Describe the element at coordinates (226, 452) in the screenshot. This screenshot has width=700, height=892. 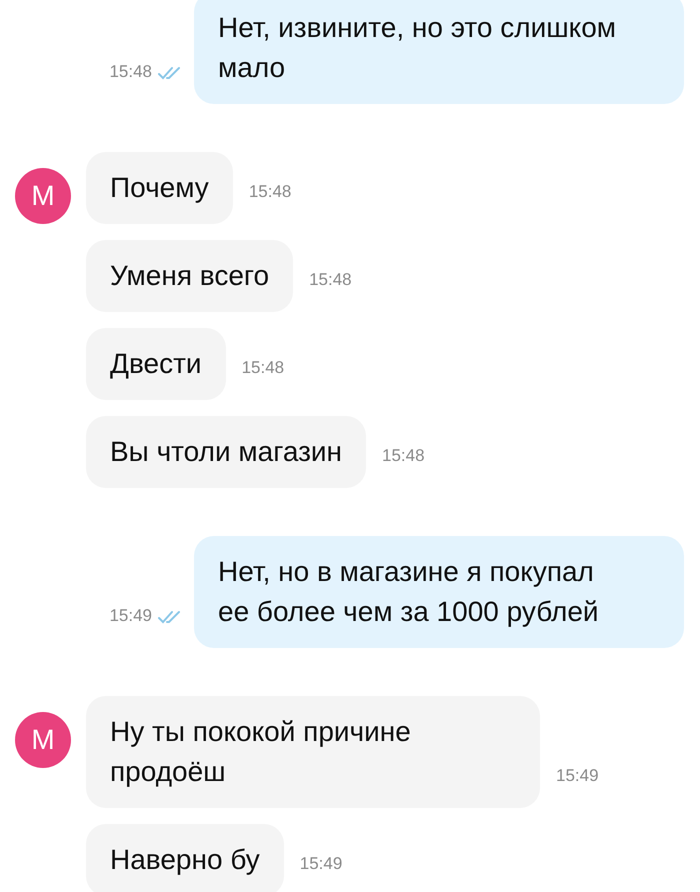
I see `message-bubble: Вы чтоли магазин` at that location.